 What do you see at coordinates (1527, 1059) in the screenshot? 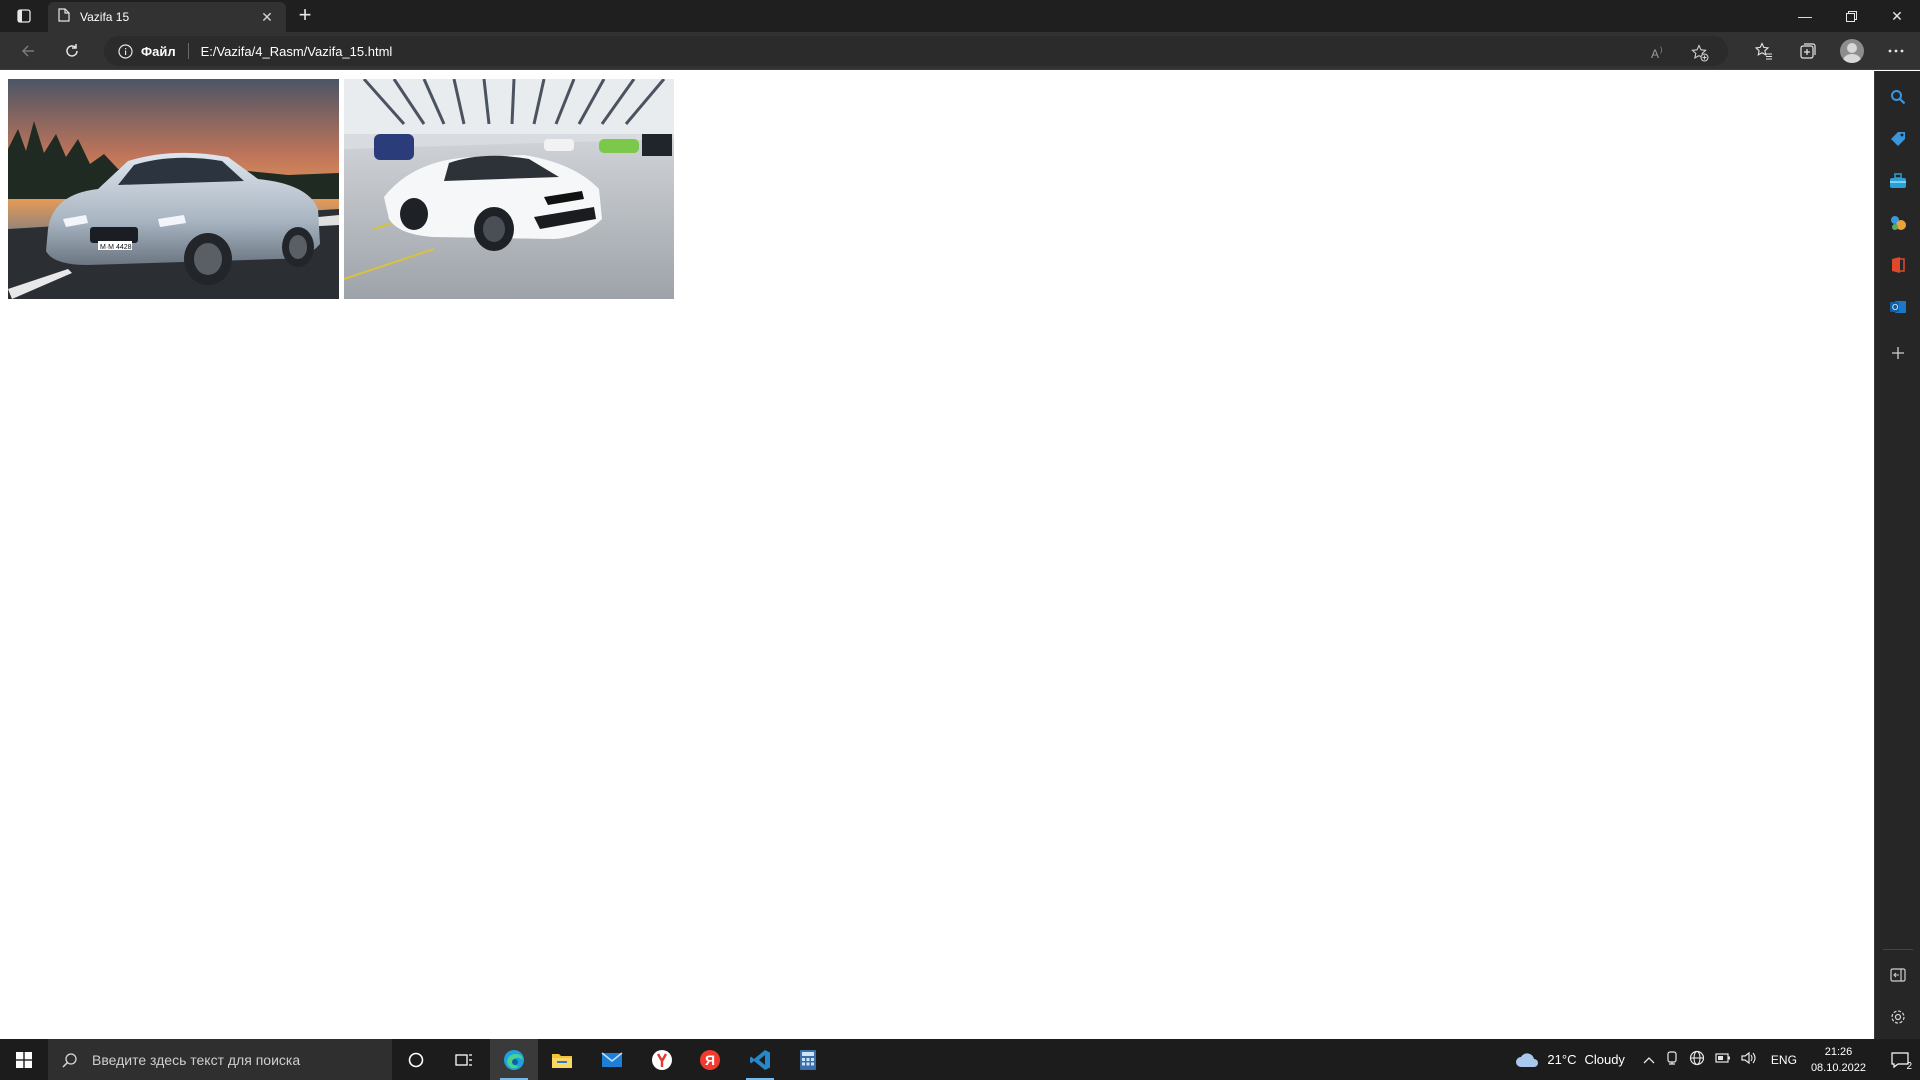
I see `cloud-icon` at bounding box center [1527, 1059].